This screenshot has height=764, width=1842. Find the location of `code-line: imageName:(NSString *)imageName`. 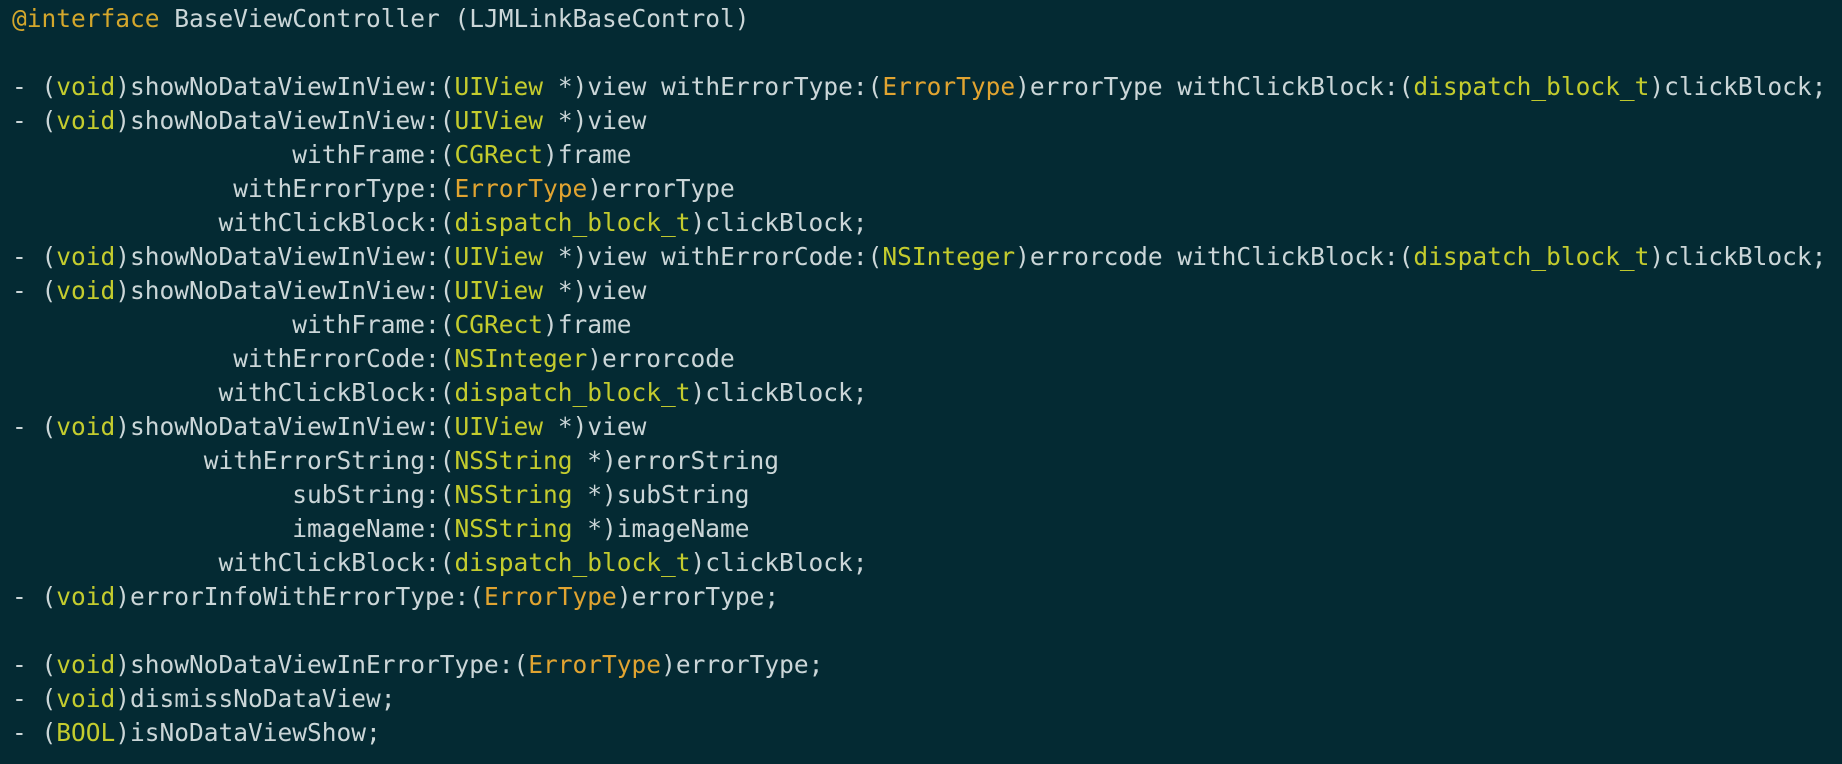

code-line: imageName:(NSString *)imageName is located at coordinates (927, 529).